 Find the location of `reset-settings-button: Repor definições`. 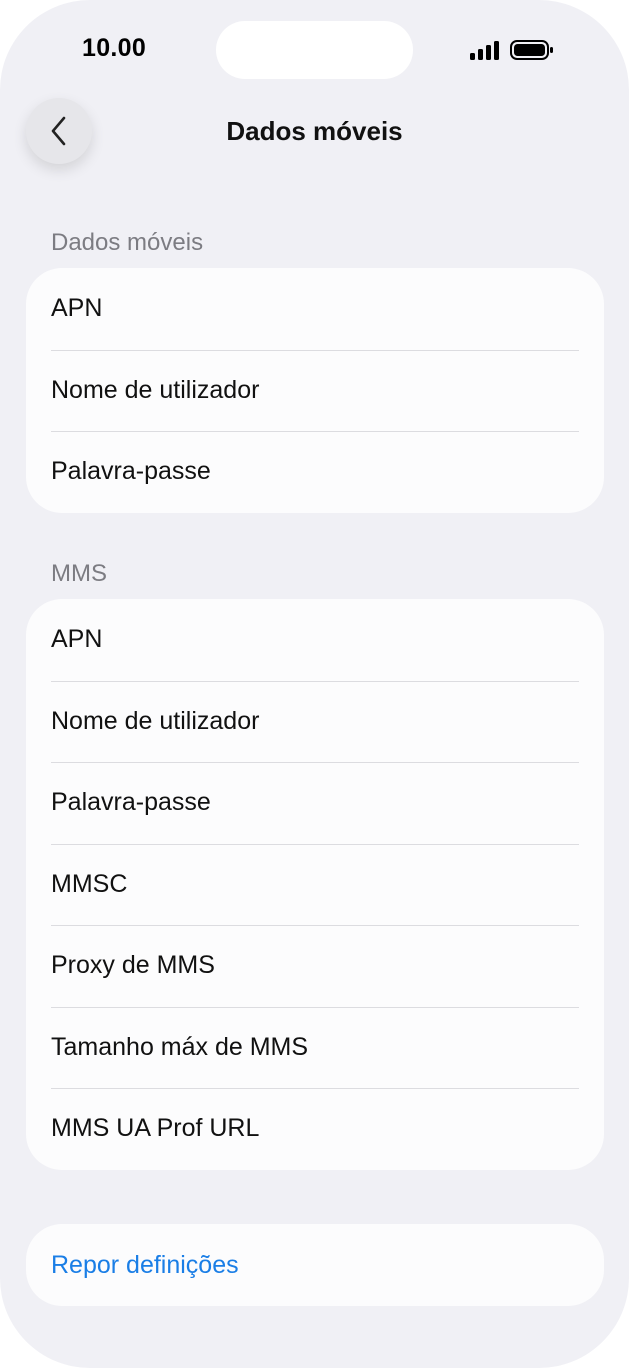

reset-settings-button: Repor definições is located at coordinates (315, 1265).